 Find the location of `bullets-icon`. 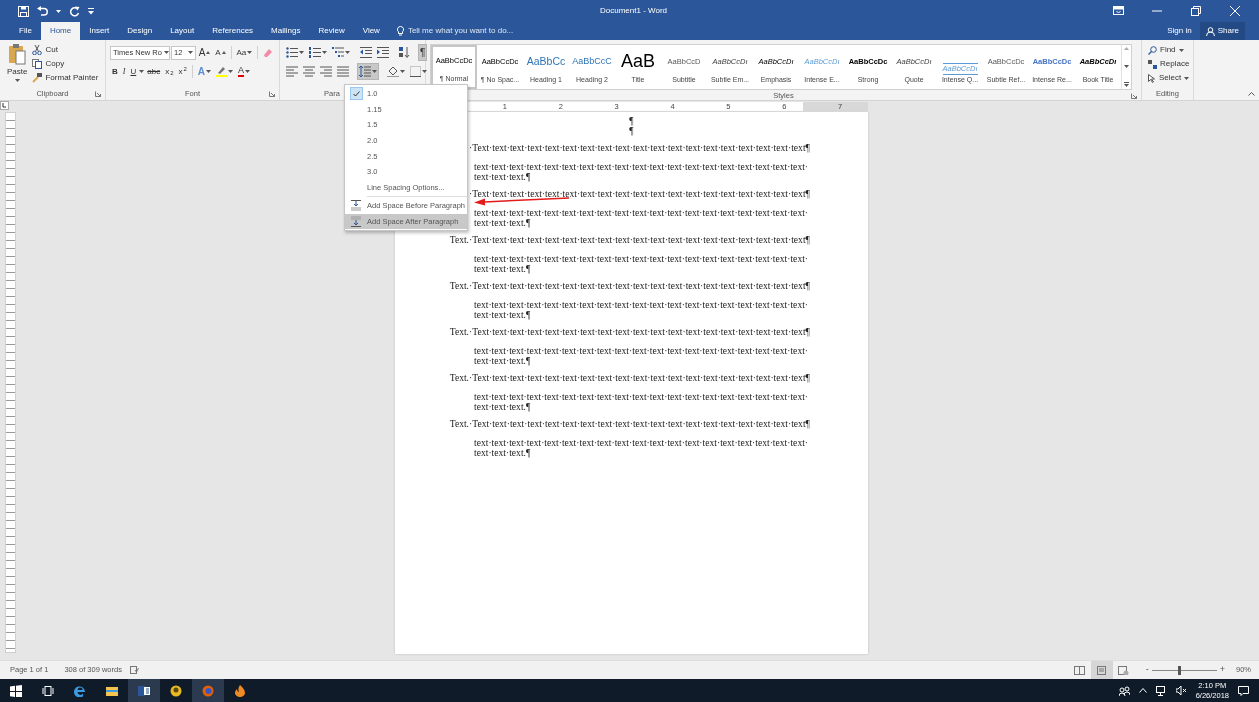

bullets-icon is located at coordinates (292, 52).